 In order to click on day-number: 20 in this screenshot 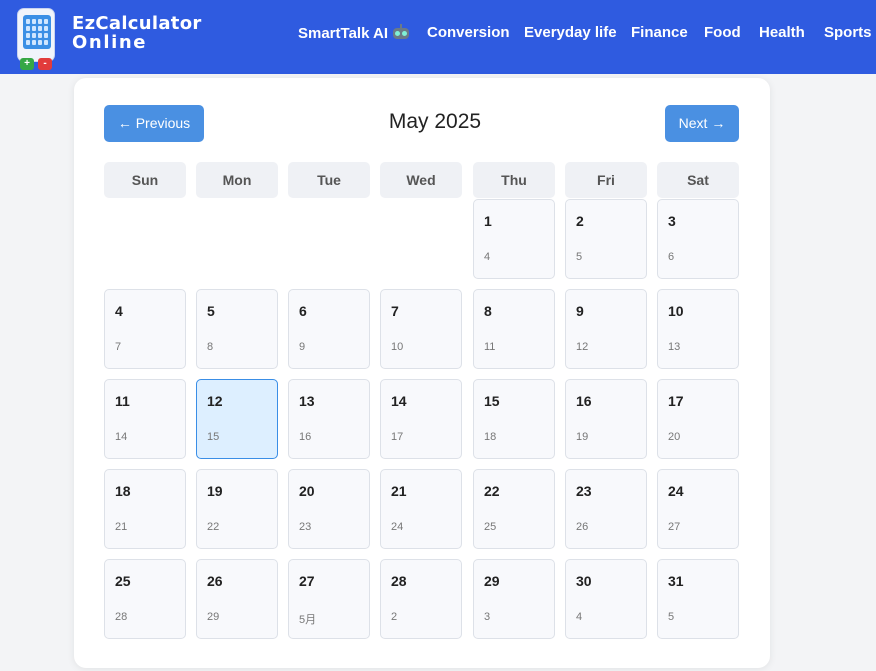, I will do `click(307, 491)`.